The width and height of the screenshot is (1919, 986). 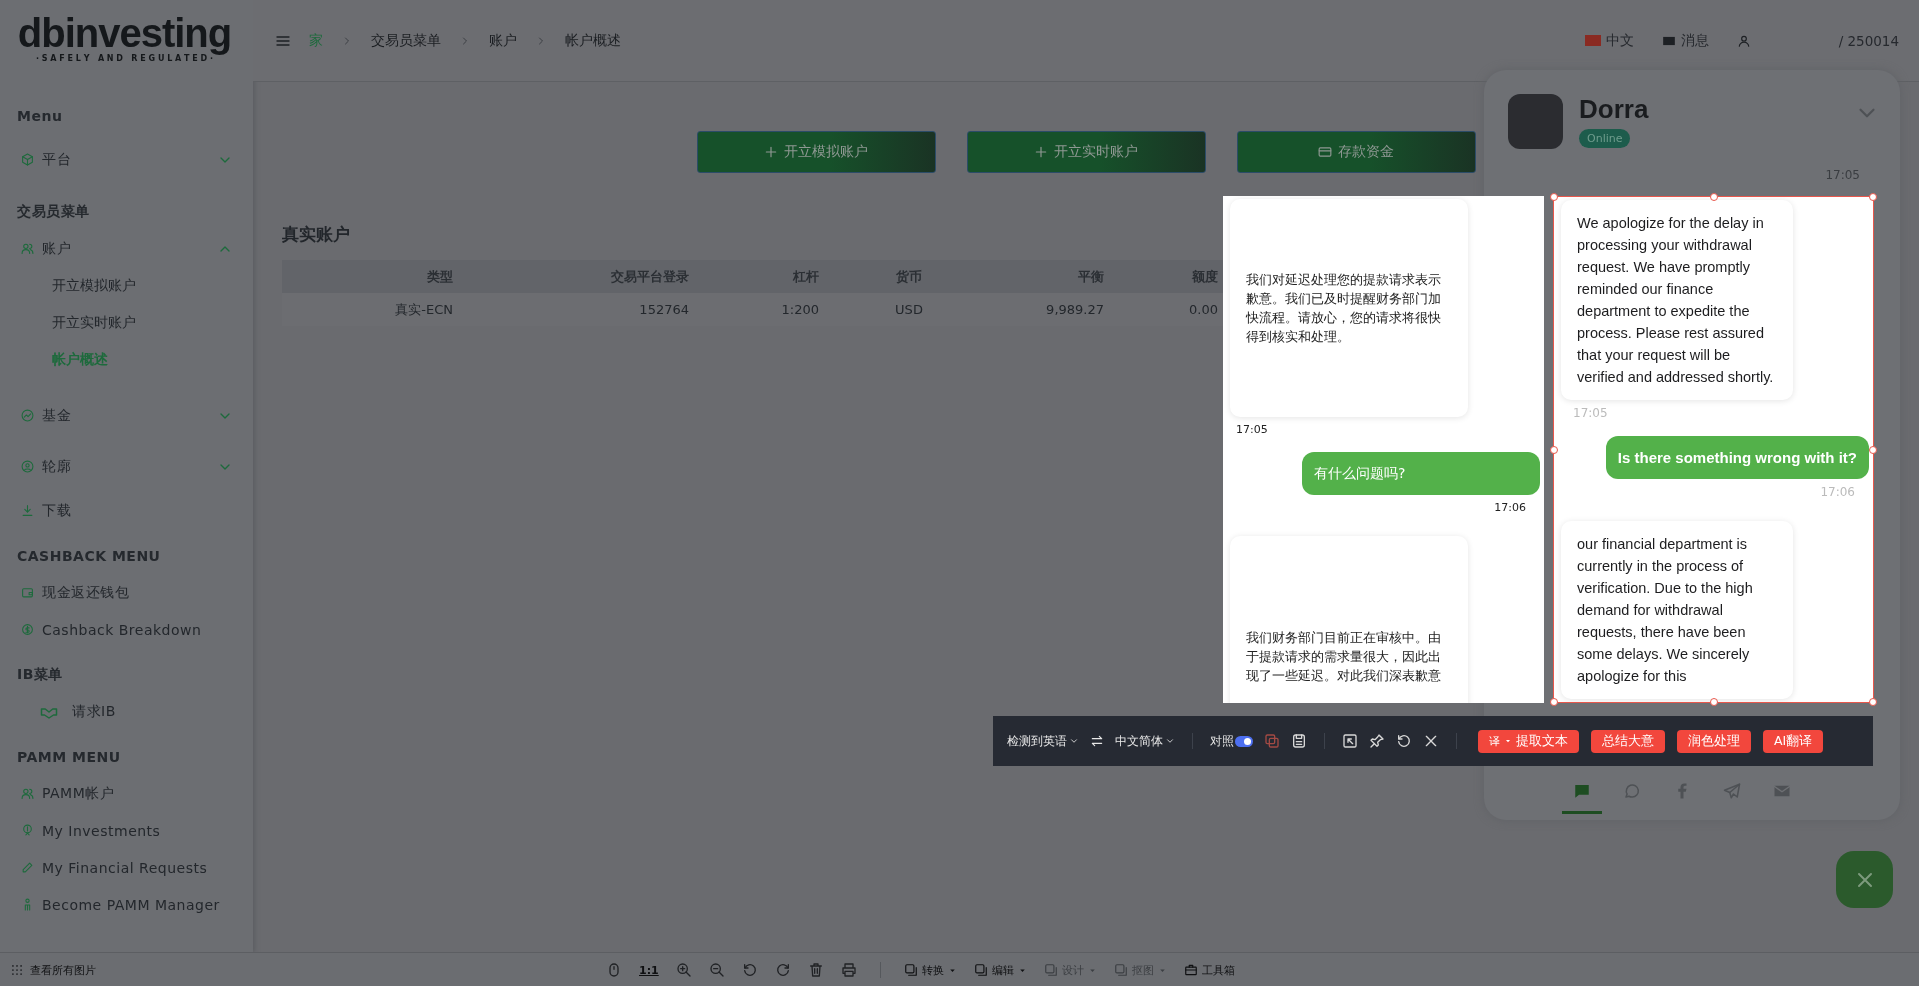 I want to click on source-language-dropdown: 检测到英语, so click(x=1043, y=741).